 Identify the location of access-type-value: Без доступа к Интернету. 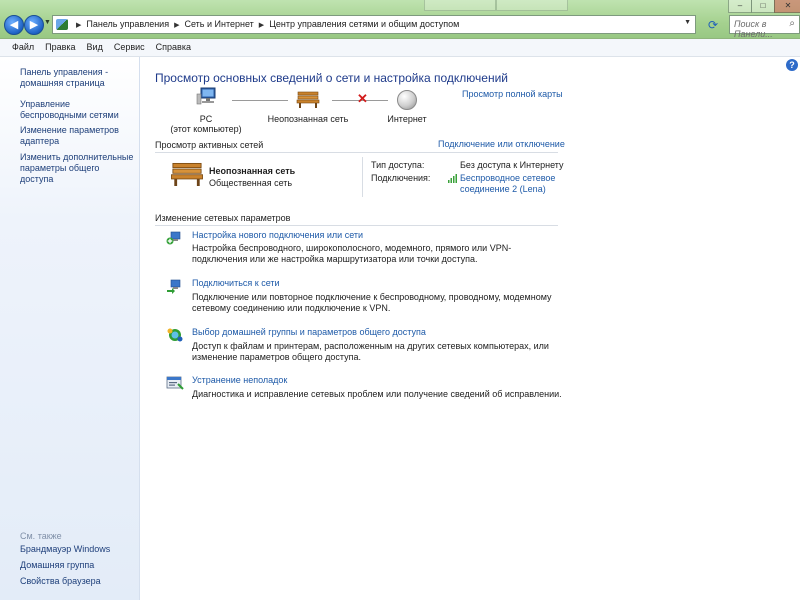
(512, 165).